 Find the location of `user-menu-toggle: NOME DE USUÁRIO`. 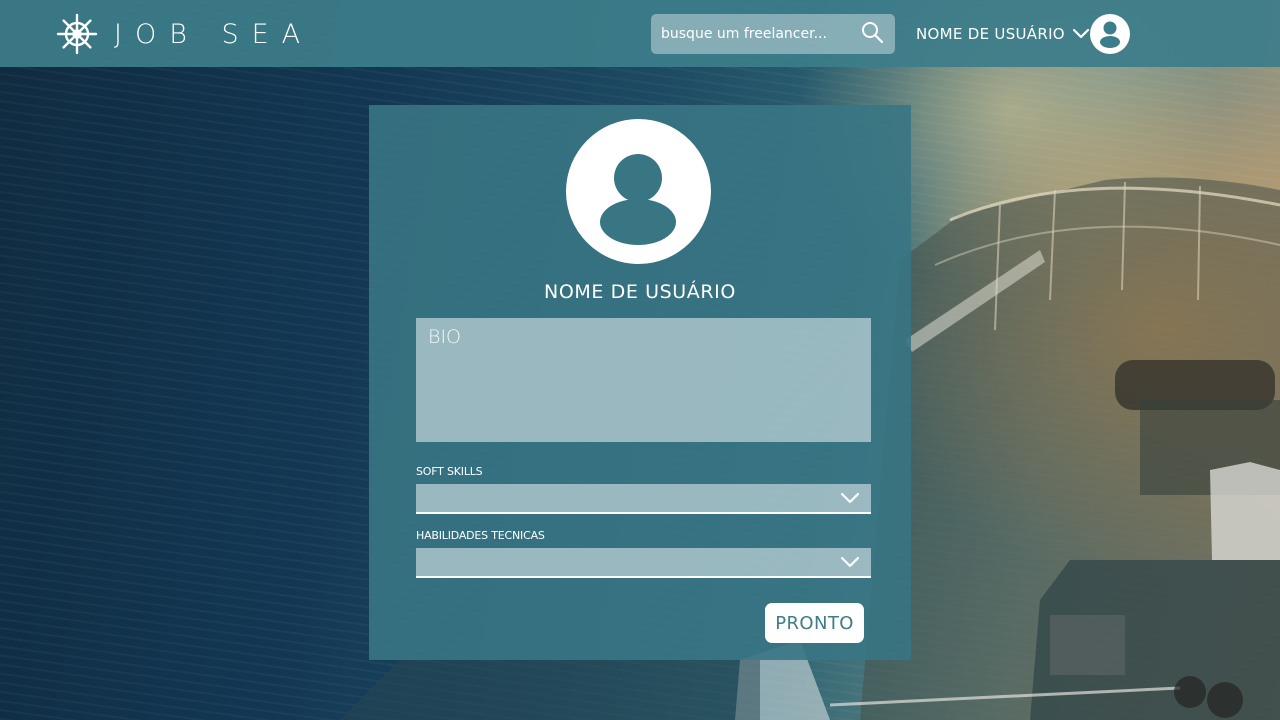

user-menu-toggle: NOME DE USUÁRIO is located at coordinates (1002, 34).